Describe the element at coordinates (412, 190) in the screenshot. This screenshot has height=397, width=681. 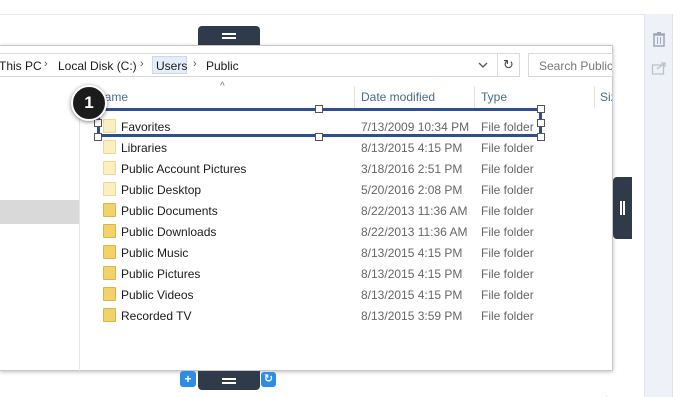
I see `file-date-modified: 5/20/2016 2:08 PM` at that location.